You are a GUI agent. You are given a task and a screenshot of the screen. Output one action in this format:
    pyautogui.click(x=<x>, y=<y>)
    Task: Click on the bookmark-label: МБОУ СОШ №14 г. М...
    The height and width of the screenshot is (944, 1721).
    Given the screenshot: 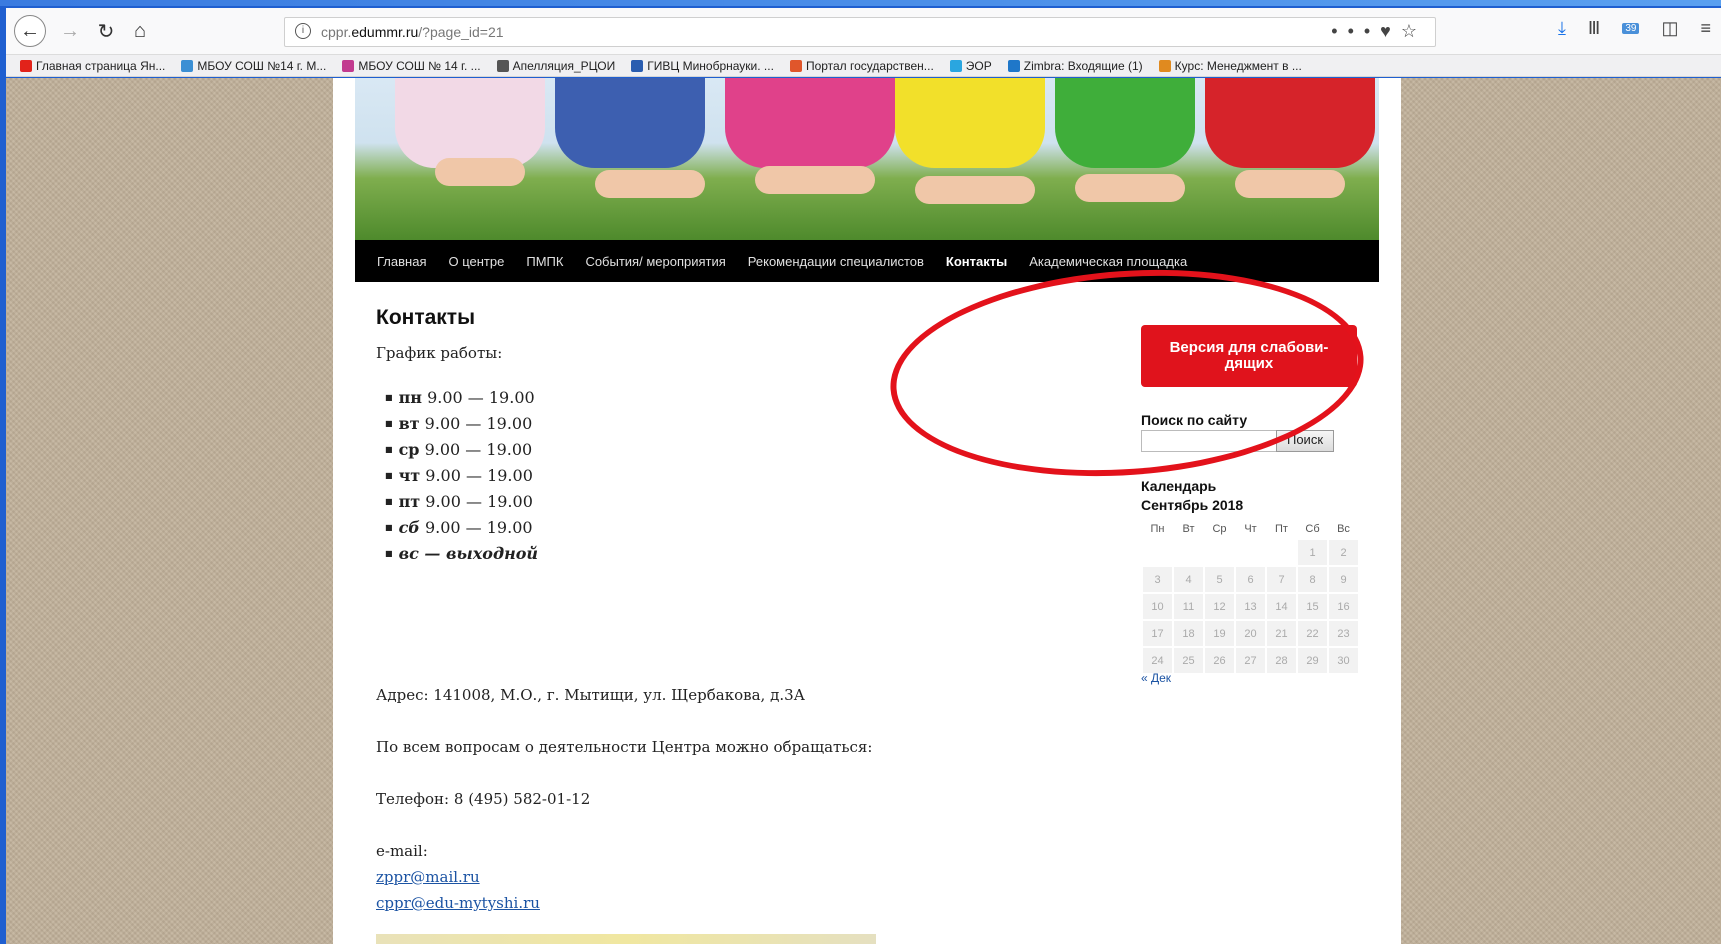 What is the action you would take?
    pyautogui.click(x=262, y=65)
    